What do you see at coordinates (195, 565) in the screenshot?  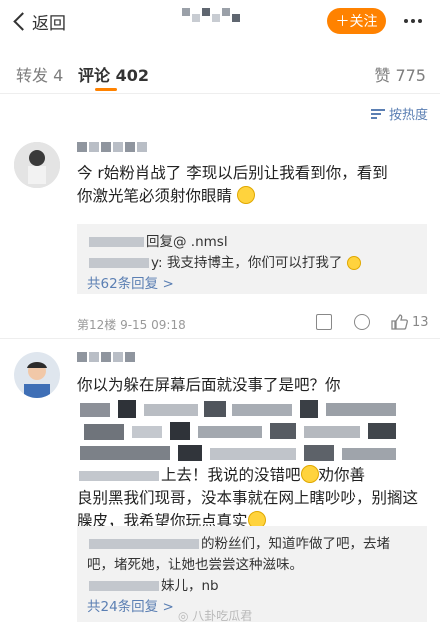 I see `reply-line: 吧，堵死她，让她也尝尝这种滋味。` at bounding box center [195, 565].